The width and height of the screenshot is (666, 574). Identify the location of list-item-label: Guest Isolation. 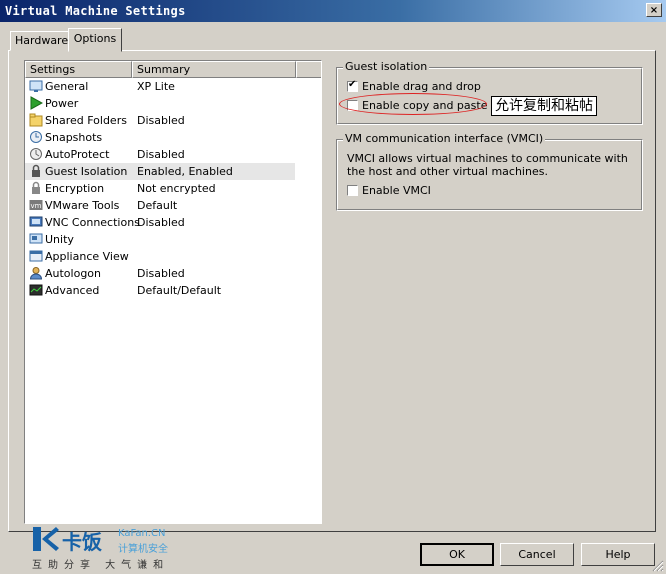
(86, 171).